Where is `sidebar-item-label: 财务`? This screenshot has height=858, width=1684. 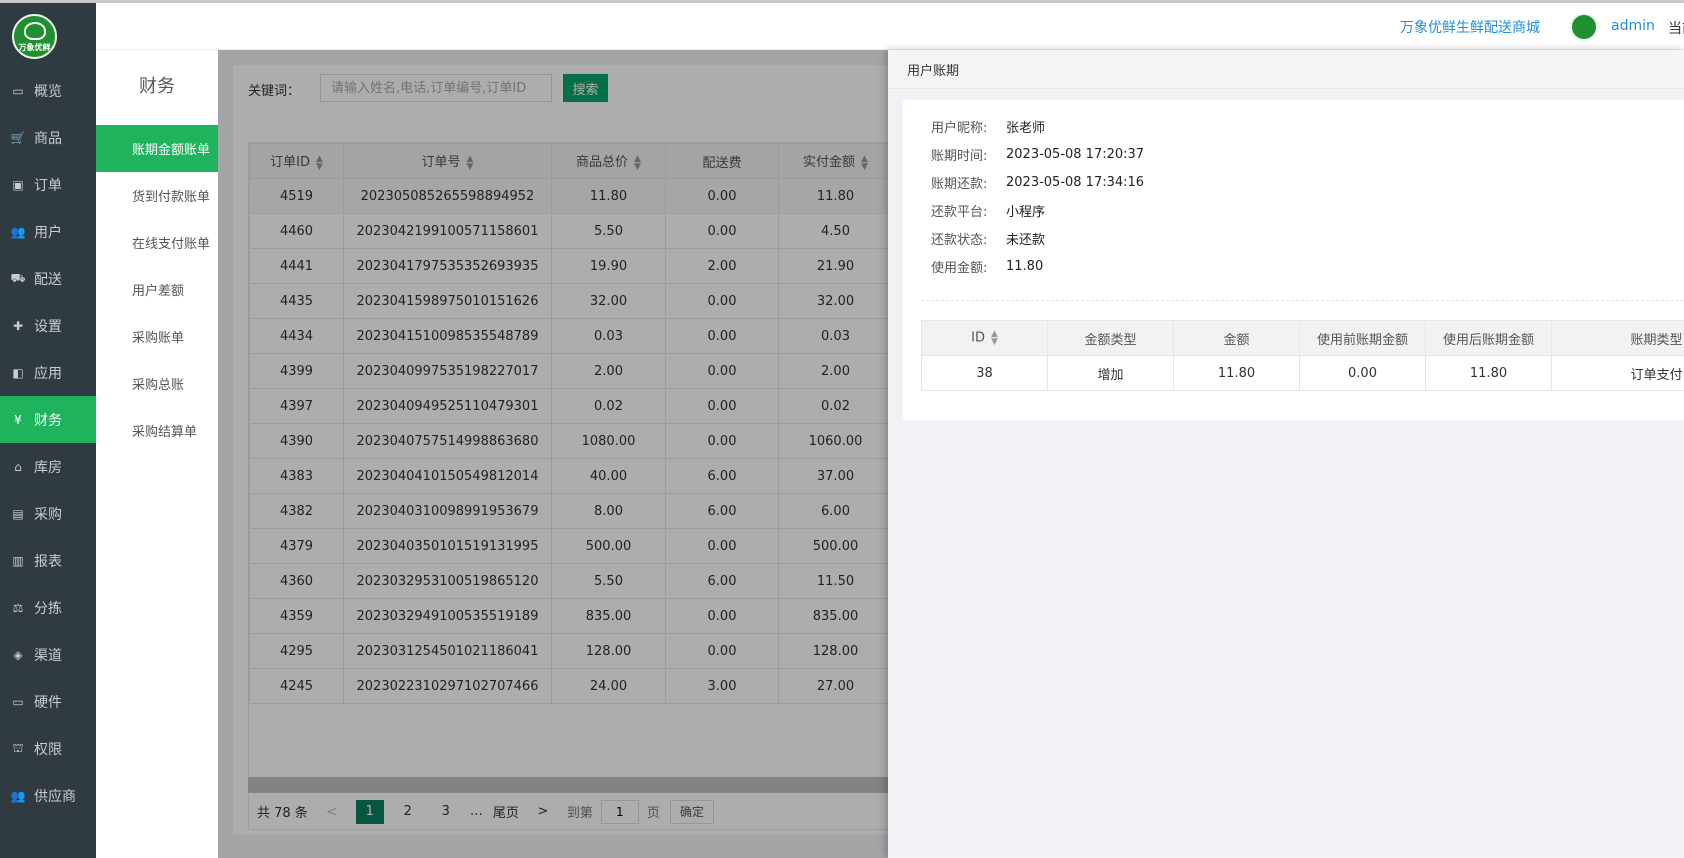 sidebar-item-label: 财务 is located at coordinates (48, 420).